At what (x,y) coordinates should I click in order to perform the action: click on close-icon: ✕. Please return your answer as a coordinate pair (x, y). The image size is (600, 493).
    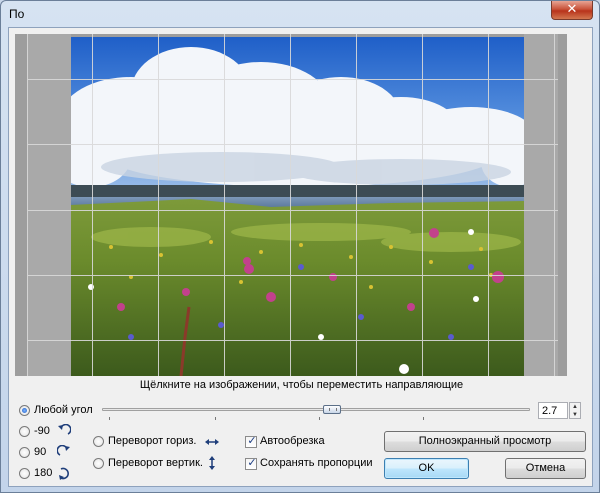
    Looking at the image, I should click on (572, 9).